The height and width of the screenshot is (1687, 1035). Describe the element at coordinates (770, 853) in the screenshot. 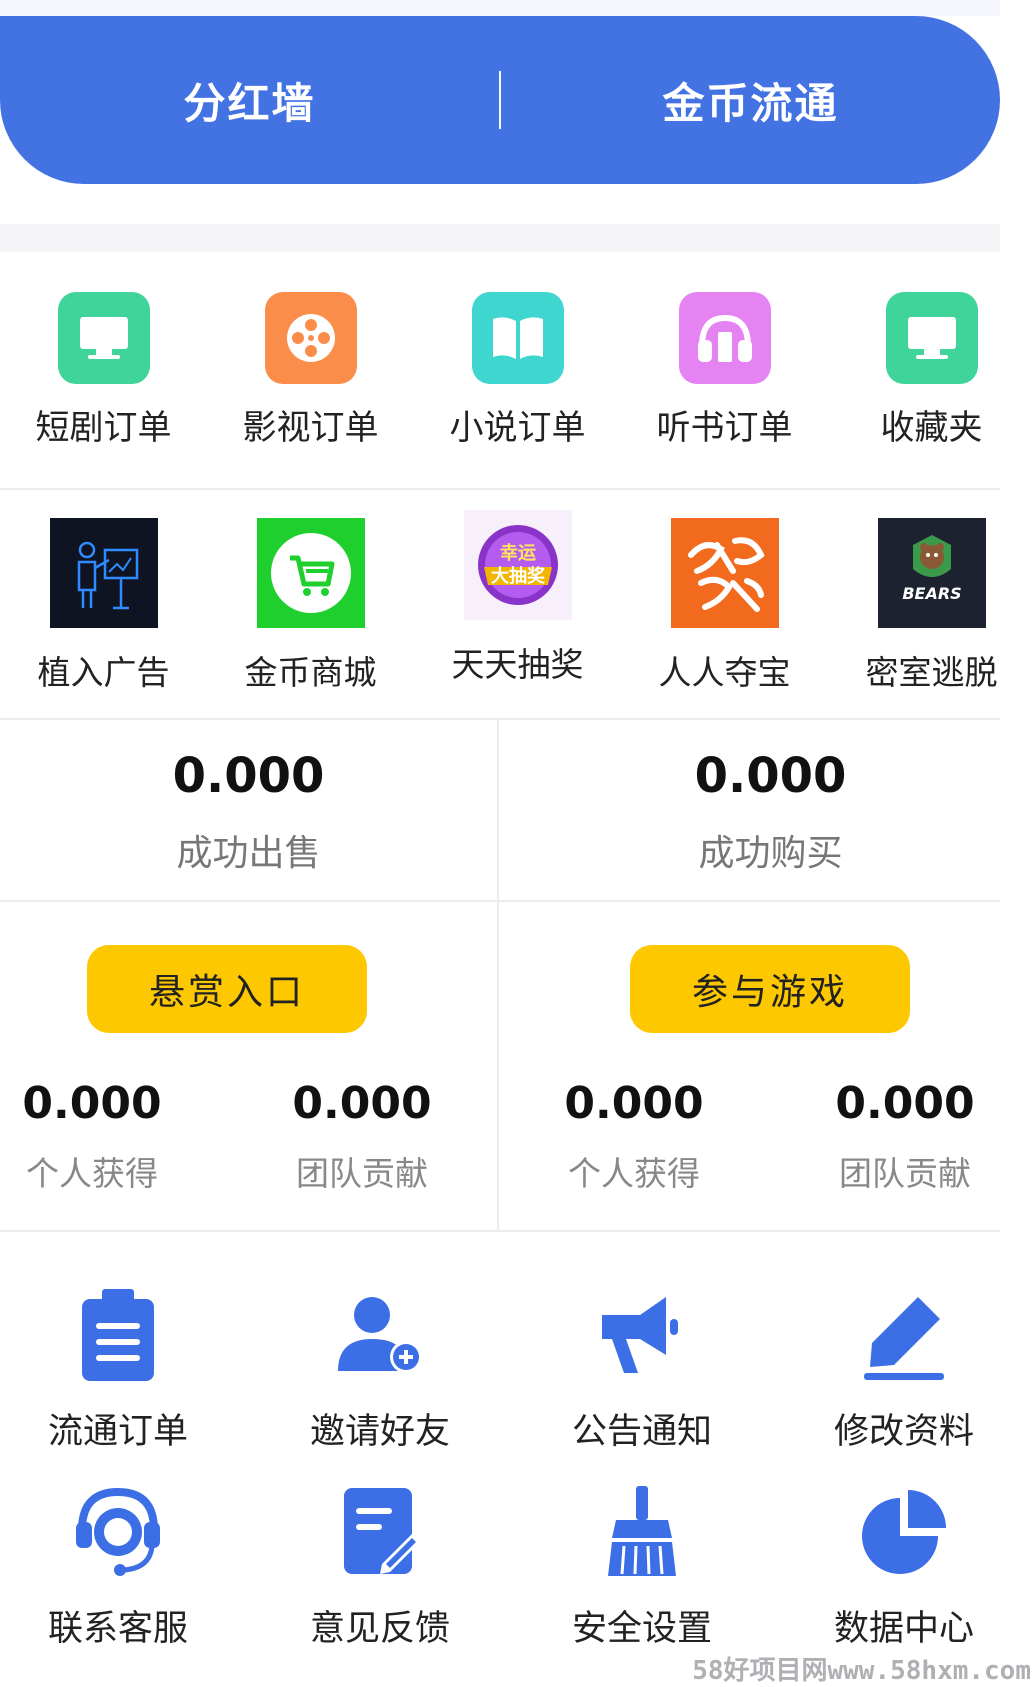

I see `bought-label: 成功购买` at that location.